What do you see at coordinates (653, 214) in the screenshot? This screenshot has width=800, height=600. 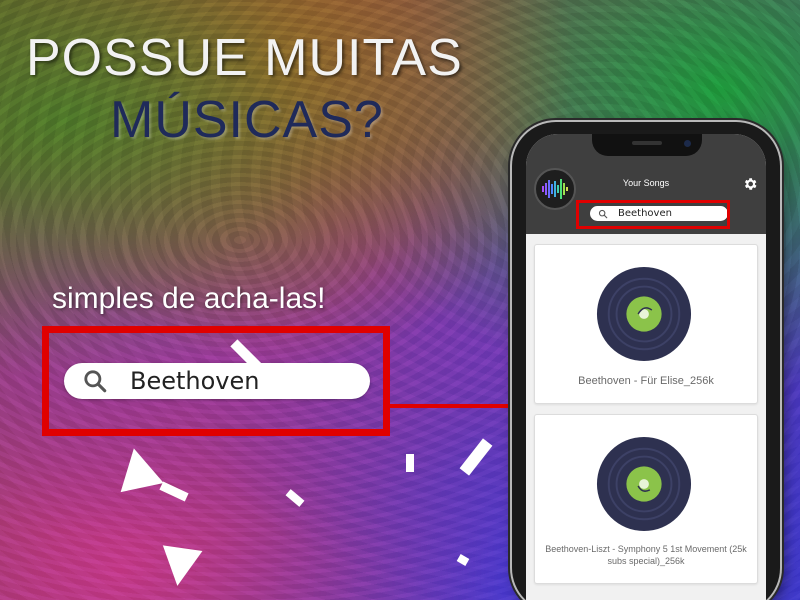 I see `app-search-highlight` at bounding box center [653, 214].